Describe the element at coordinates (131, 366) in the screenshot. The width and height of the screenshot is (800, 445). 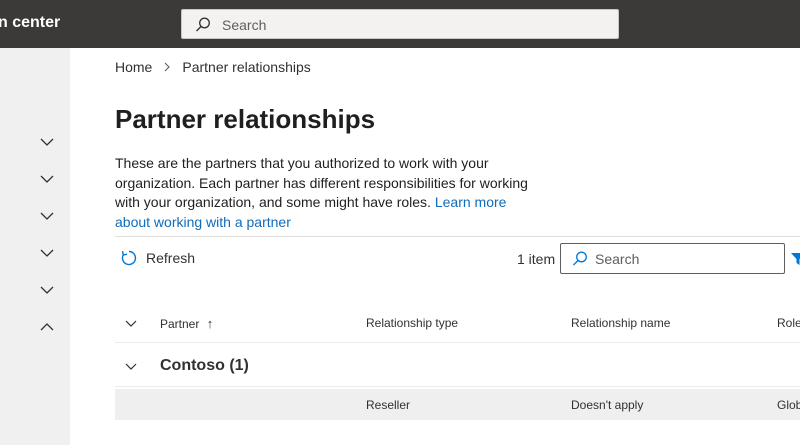
I see `group-collapse-chevron-icon` at that location.